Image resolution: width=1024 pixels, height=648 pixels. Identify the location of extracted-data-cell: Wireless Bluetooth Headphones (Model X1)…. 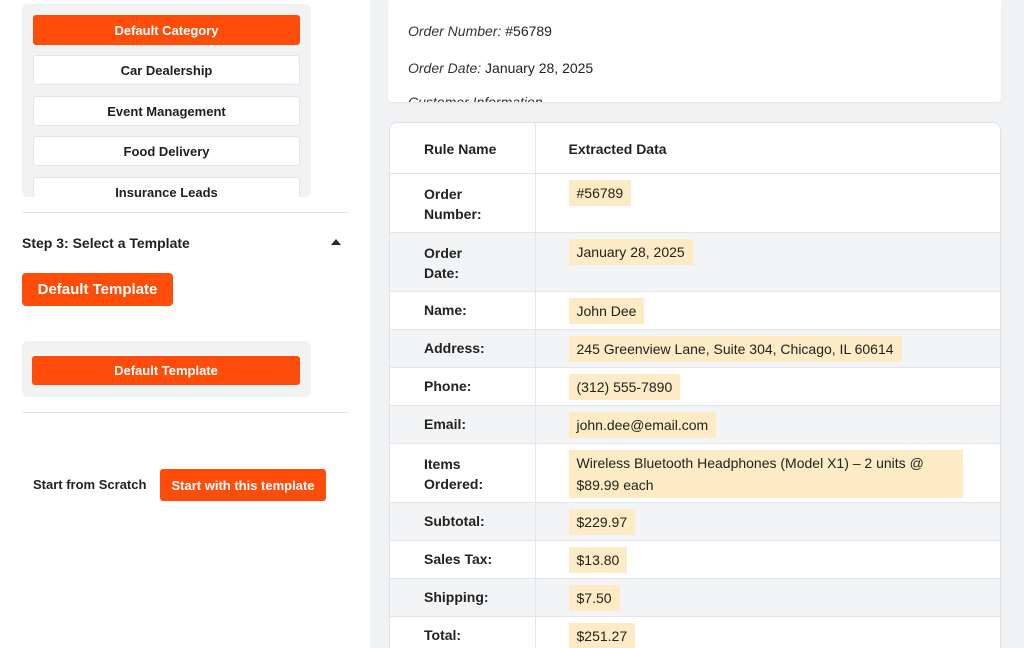
(767, 472).